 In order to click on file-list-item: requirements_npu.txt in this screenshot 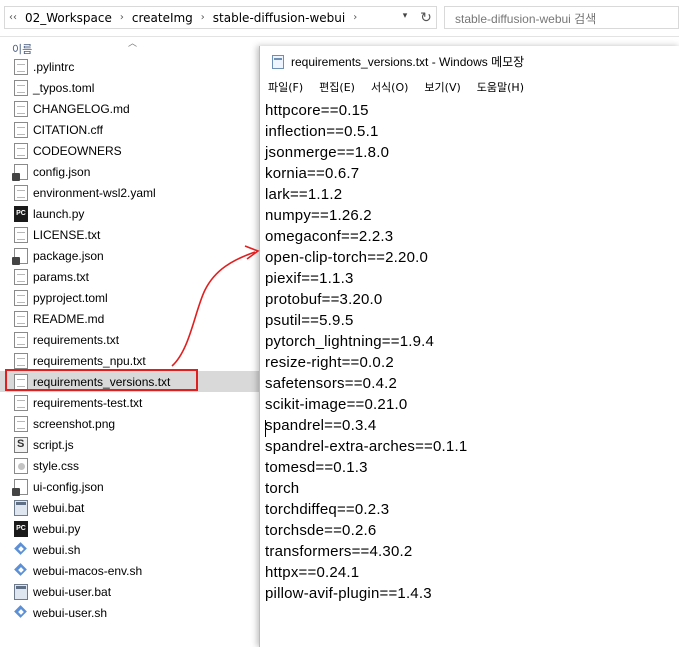, I will do `click(131, 360)`.